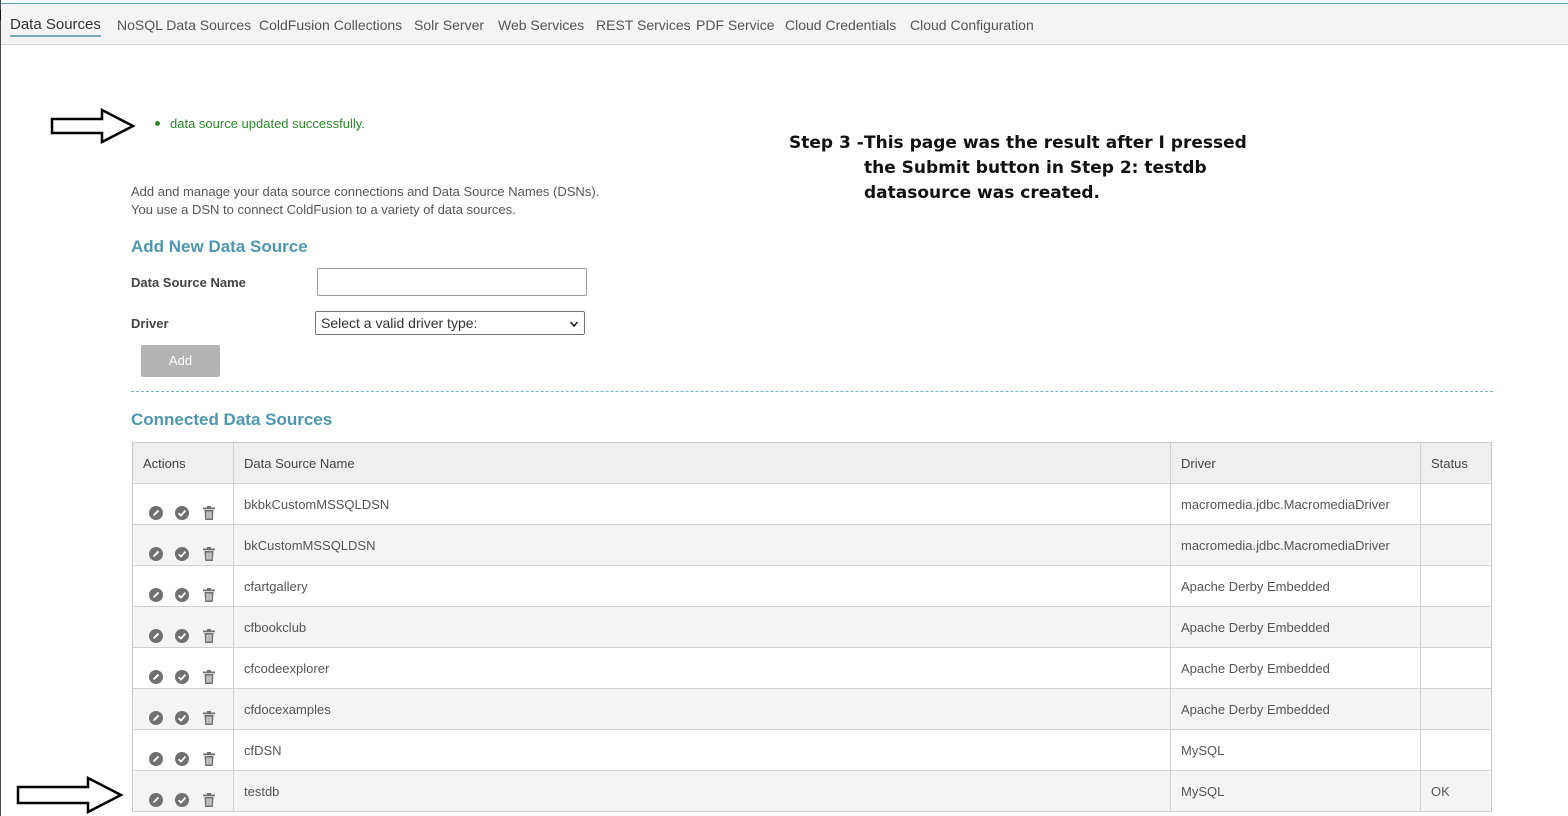 This screenshot has height=816, width=1568. Describe the element at coordinates (0, 408) in the screenshot. I see `left-border` at that location.